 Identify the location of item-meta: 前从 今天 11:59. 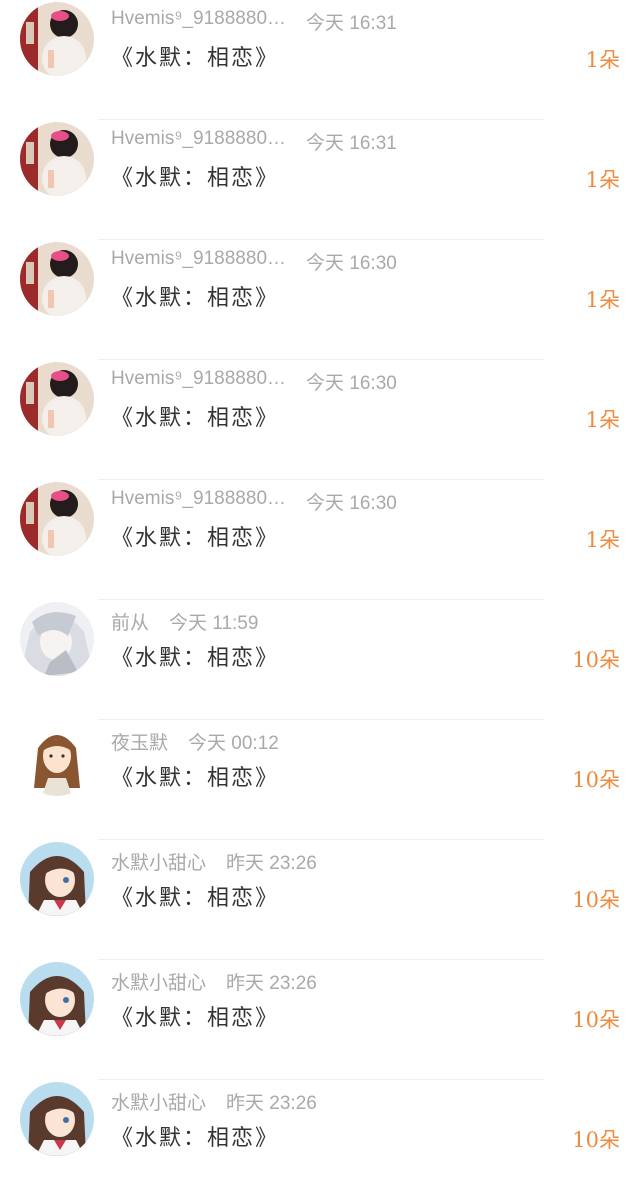
(184, 622).